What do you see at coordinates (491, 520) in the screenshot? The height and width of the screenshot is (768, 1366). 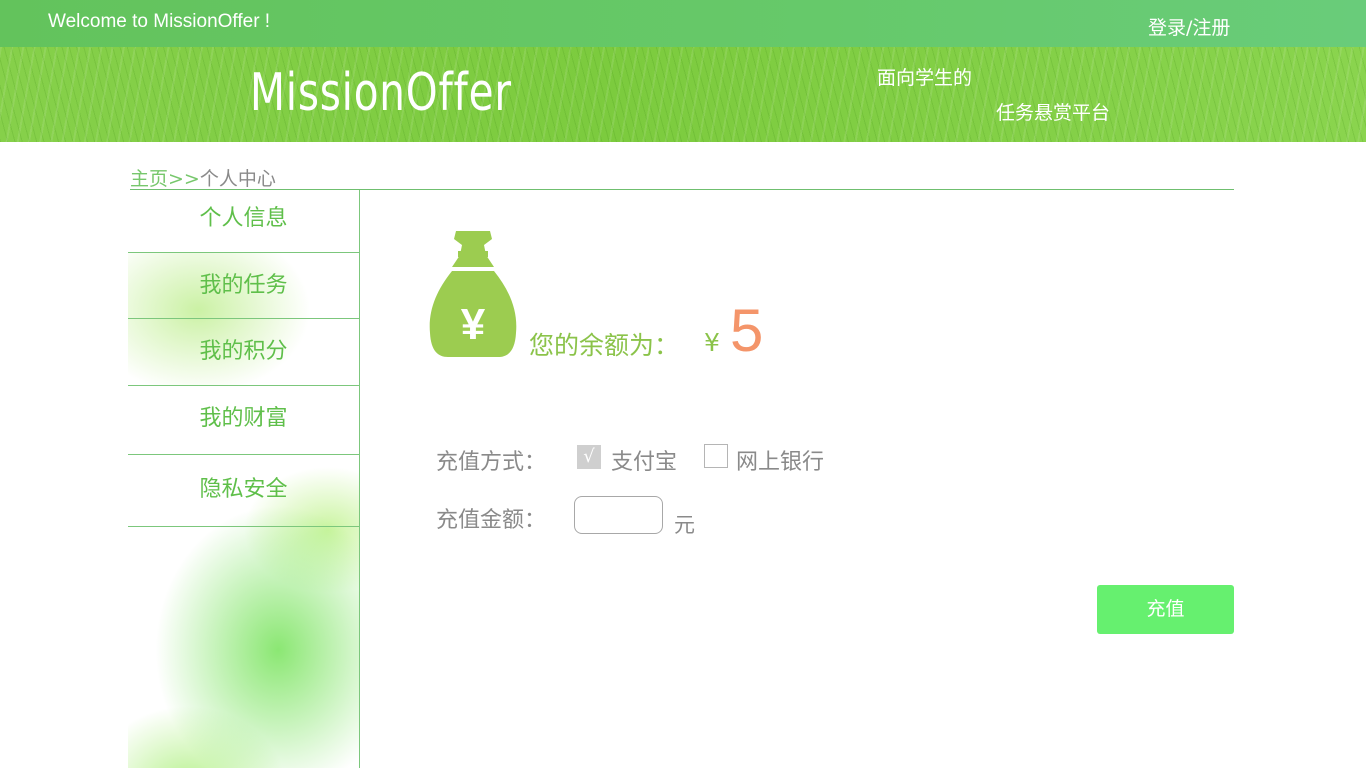 I see `recharge-amount-label: 充值金额：` at bounding box center [491, 520].